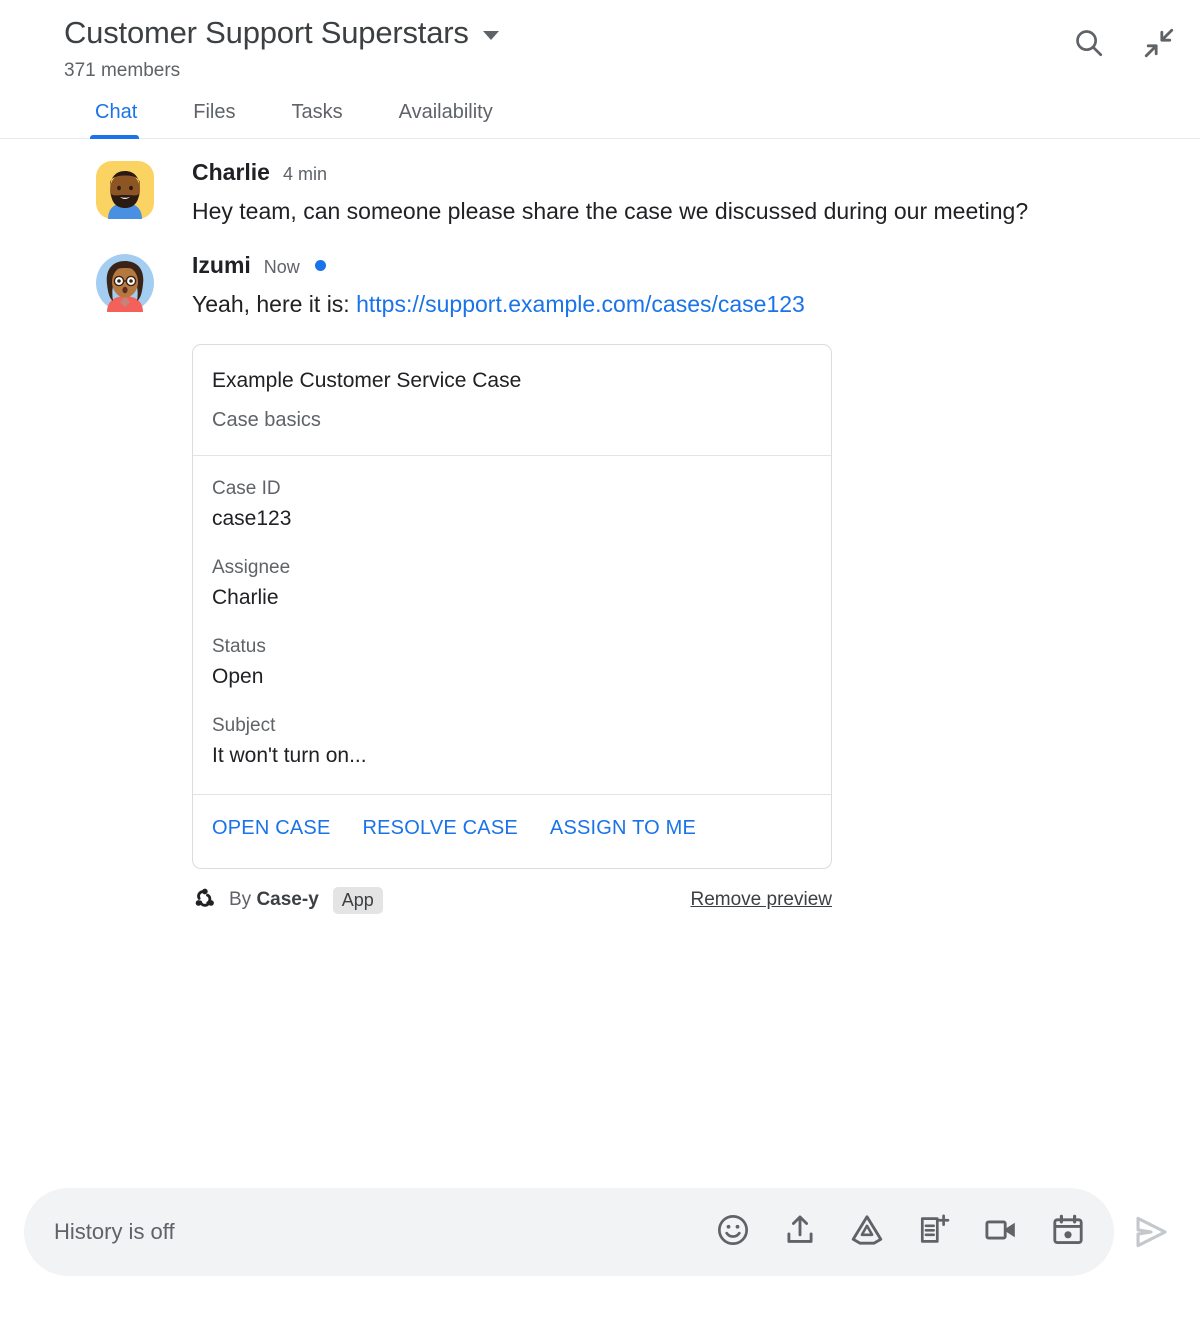 Image resolution: width=1200 pixels, height=1336 pixels. I want to click on remove-preview-link: Remove preview, so click(762, 900).